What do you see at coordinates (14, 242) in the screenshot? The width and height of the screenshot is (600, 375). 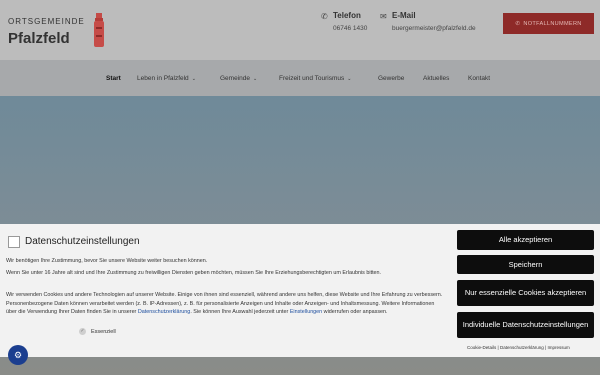 I see `shield-icon` at bounding box center [14, 242].